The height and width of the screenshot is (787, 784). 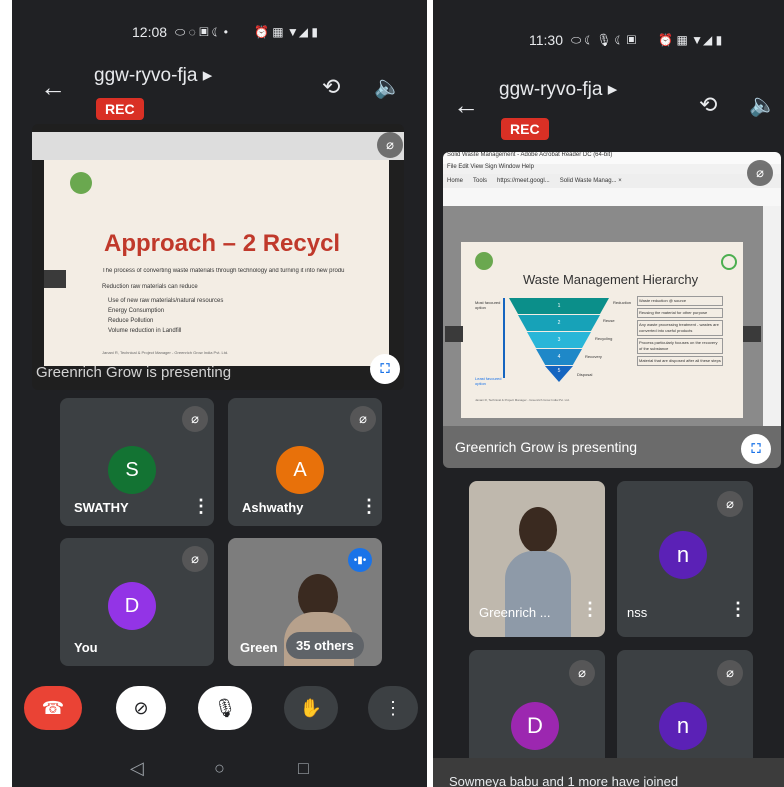 I want to click on tab-tools: Tools, so click(x=480, y=181).